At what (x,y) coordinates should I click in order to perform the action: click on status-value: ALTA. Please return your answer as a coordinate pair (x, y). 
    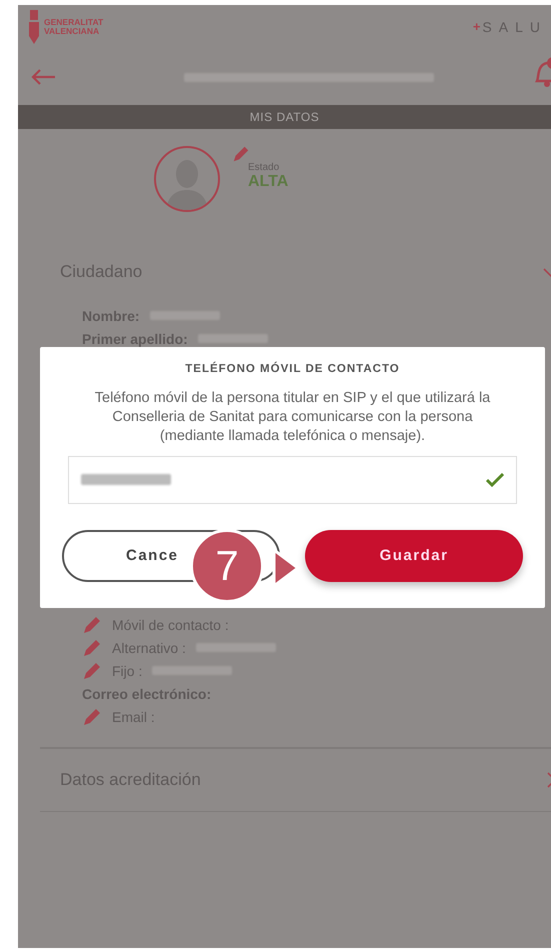
    Looking at the image, I should click on (268, 182).